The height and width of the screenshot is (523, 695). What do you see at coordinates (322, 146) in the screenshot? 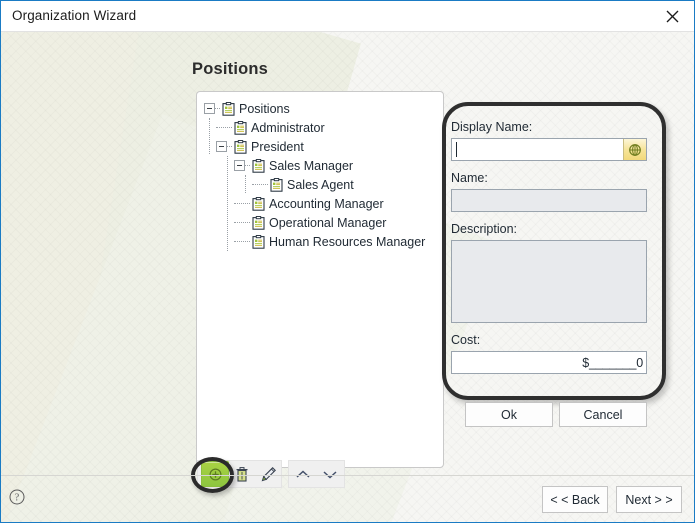
I see `tree-node: President` at bounding box center [322, 146].